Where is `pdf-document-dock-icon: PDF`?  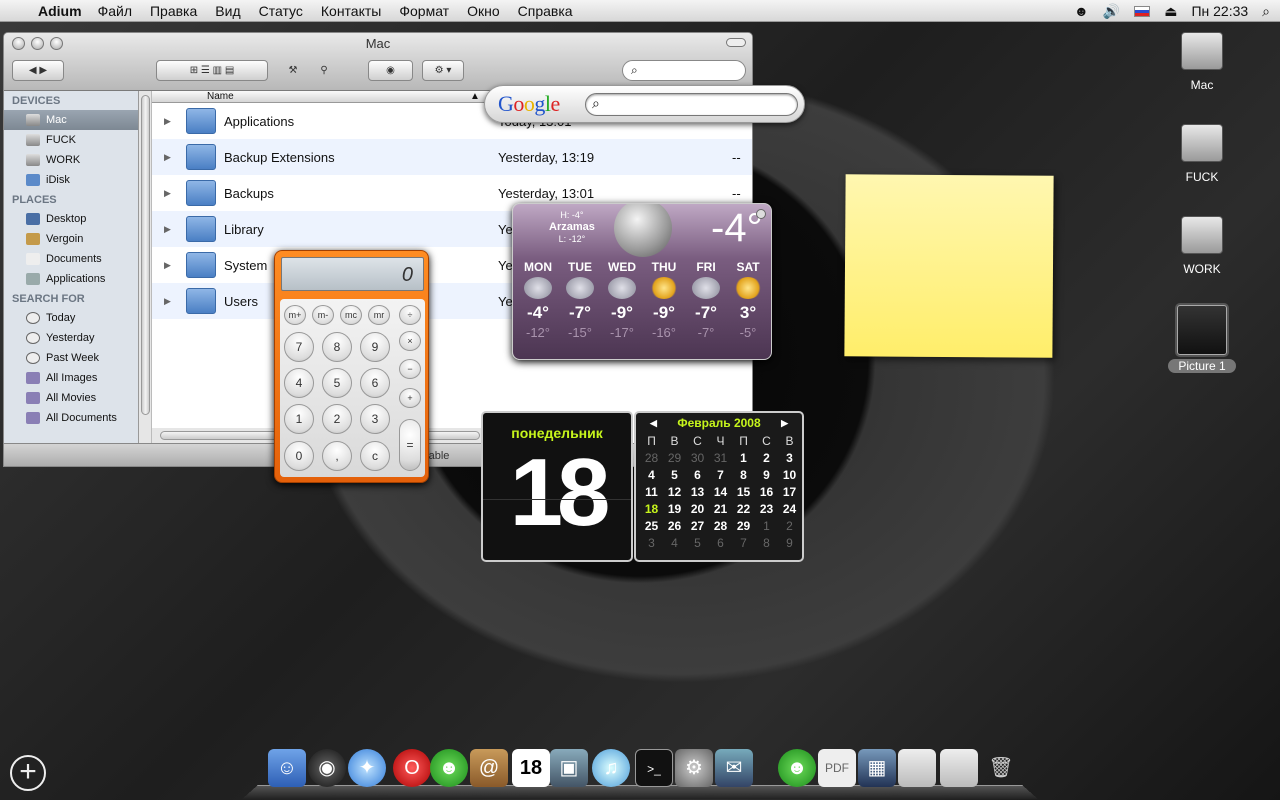 pdf-document-dock-icon: PDF is located at coordinates (837, 768).